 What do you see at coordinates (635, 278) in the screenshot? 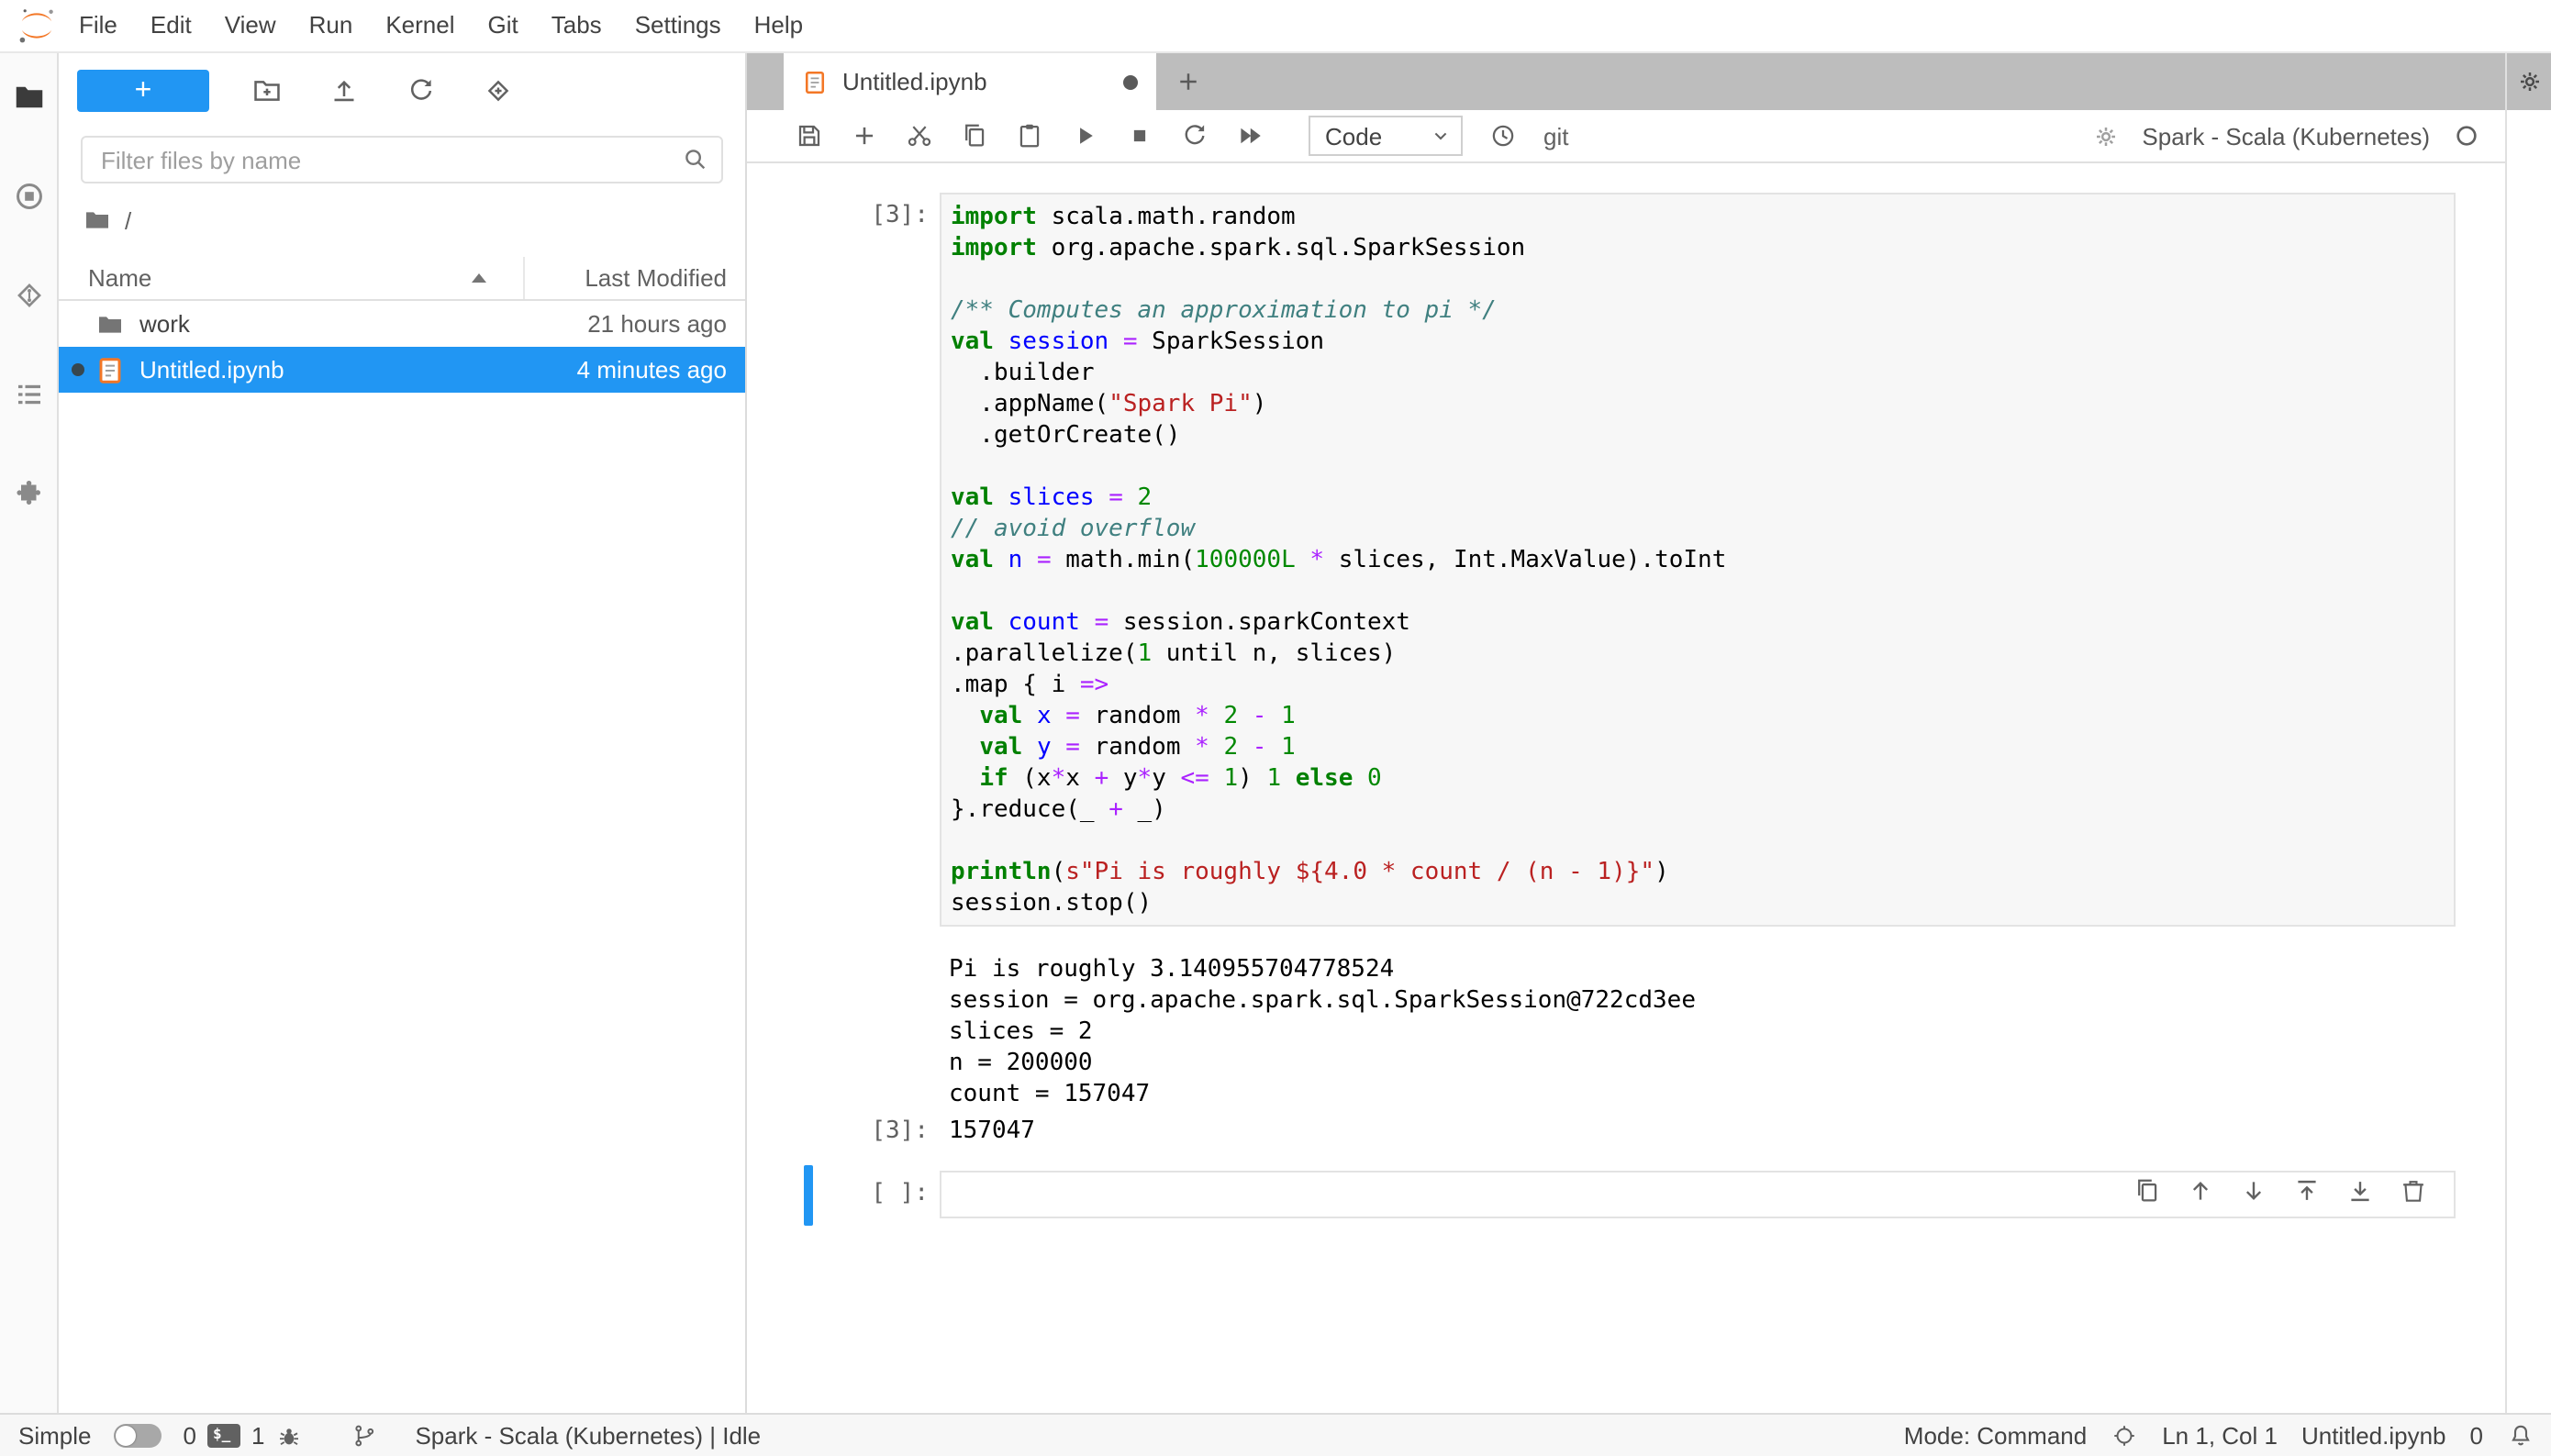
I see `column-header-modified: Last Modified` at bounding box center [635, 278].